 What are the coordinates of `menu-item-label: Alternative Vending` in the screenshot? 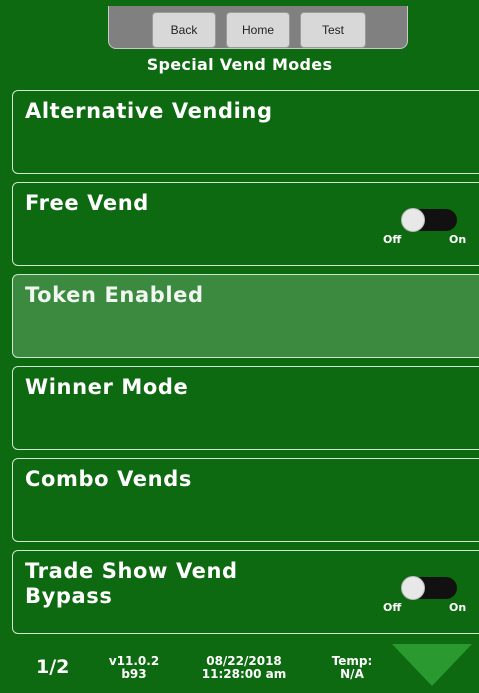 It's located at (149, 111).